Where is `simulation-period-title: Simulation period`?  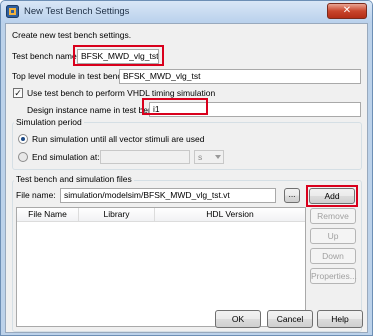
simulation-period-title: Simulation period is located at coordinates (49, 122).